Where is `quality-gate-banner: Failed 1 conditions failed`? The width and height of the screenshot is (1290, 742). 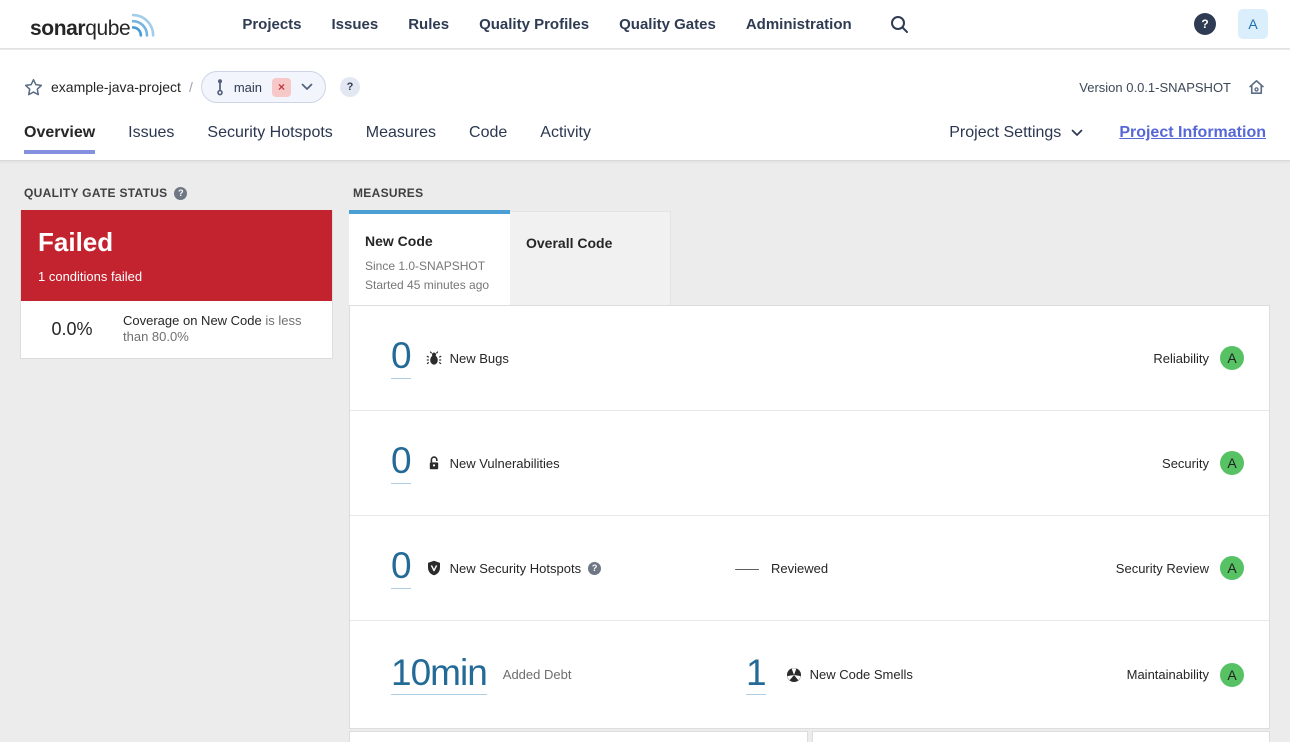 quality-gate-banner: Failed 1 conditions failed is located at coordinates (176, 255).